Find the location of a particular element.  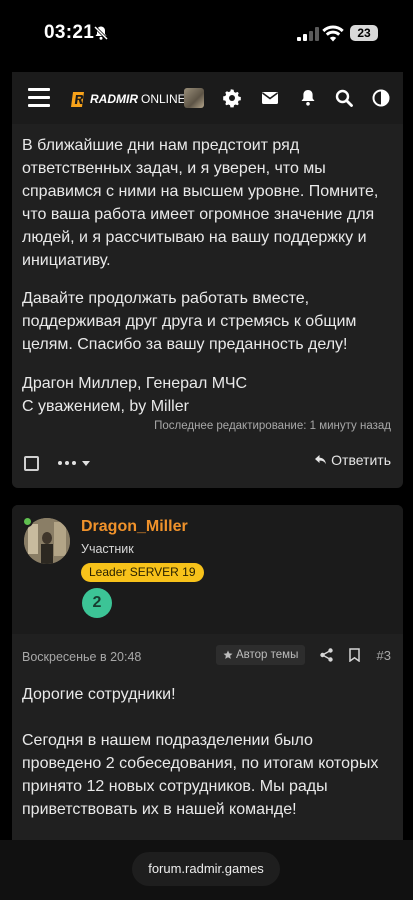

user-title: Участник is located at coordinates (107, 549).